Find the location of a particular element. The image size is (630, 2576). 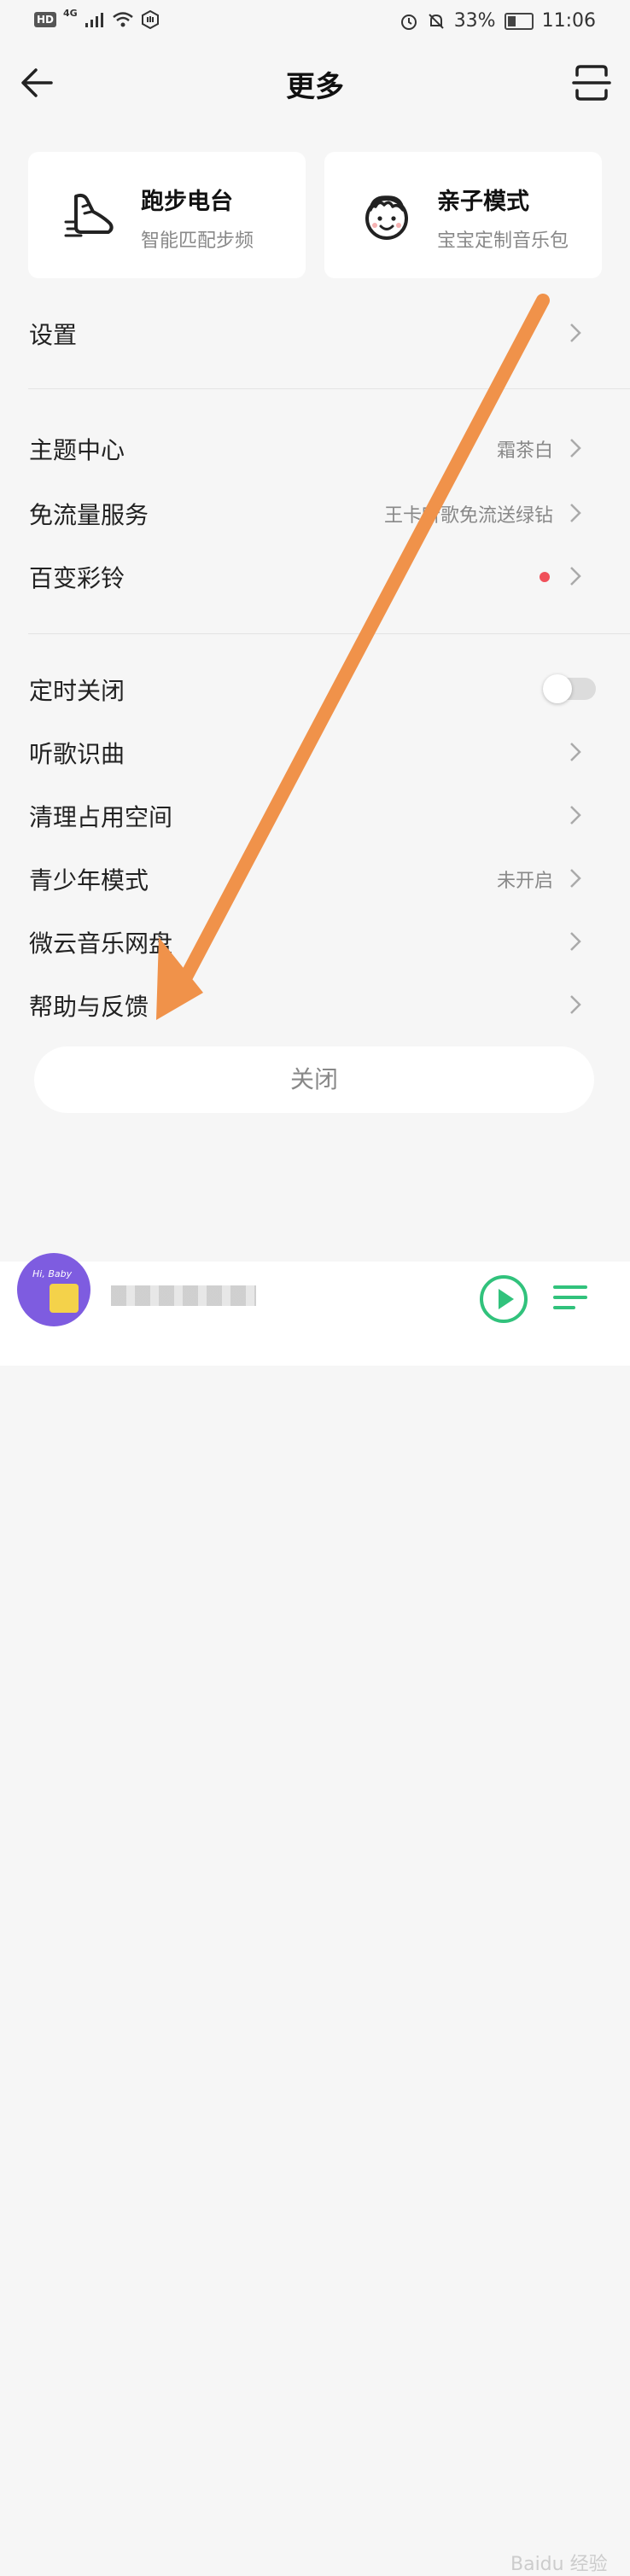

close-button: 关闭 is located at coordinates (314, 1079).